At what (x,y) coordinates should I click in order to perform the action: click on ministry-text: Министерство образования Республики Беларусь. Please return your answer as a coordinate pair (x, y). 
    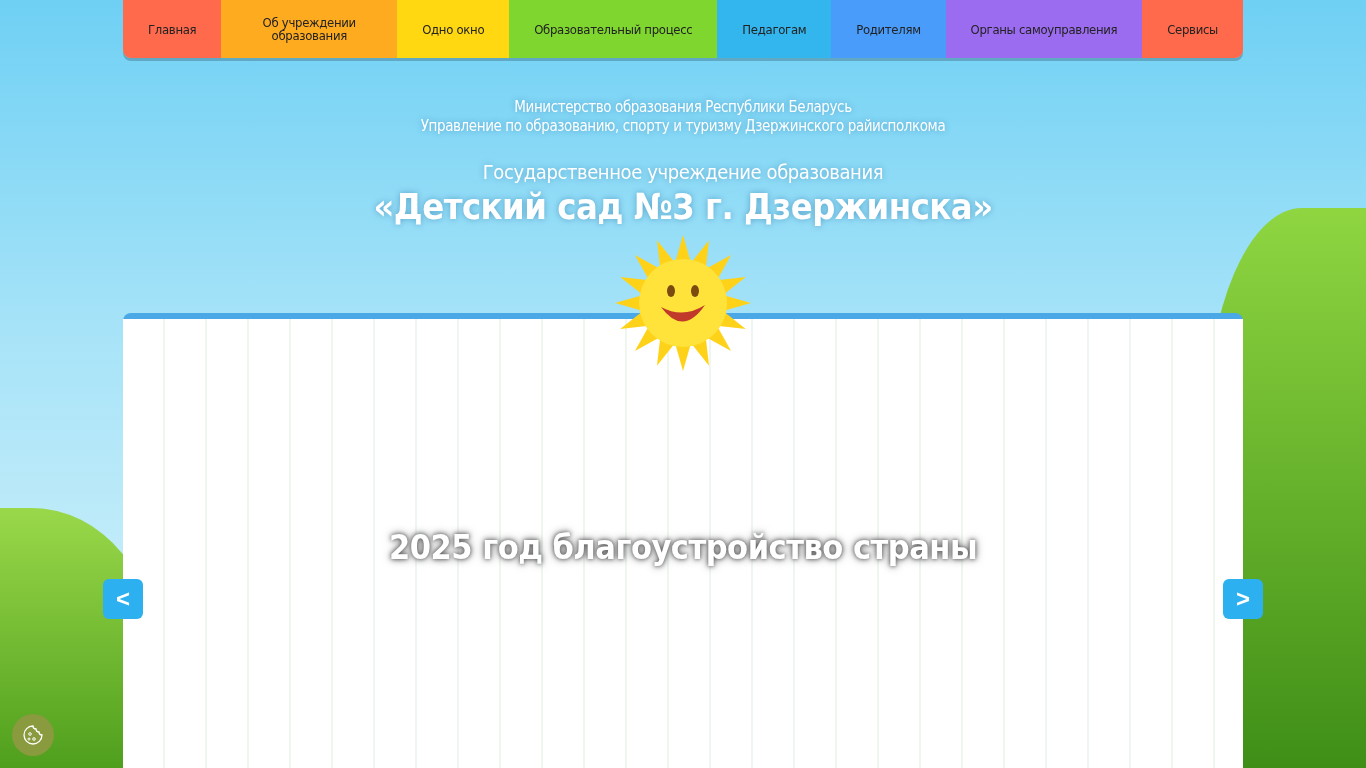
    Looking at the image, I should click on (683, 107).